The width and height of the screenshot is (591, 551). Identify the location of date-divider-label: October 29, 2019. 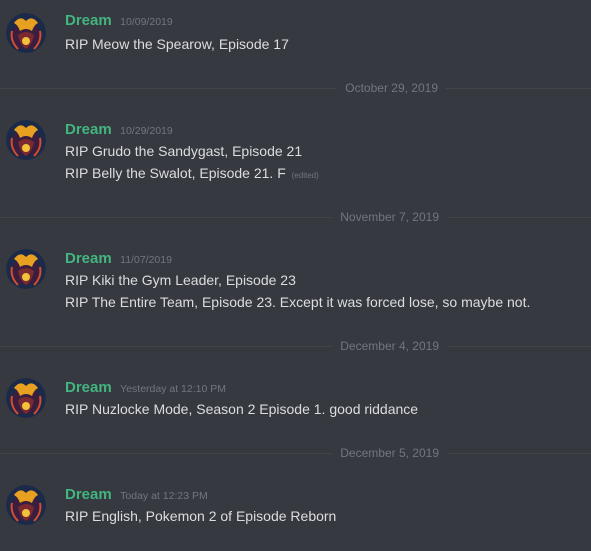
(391, 88).